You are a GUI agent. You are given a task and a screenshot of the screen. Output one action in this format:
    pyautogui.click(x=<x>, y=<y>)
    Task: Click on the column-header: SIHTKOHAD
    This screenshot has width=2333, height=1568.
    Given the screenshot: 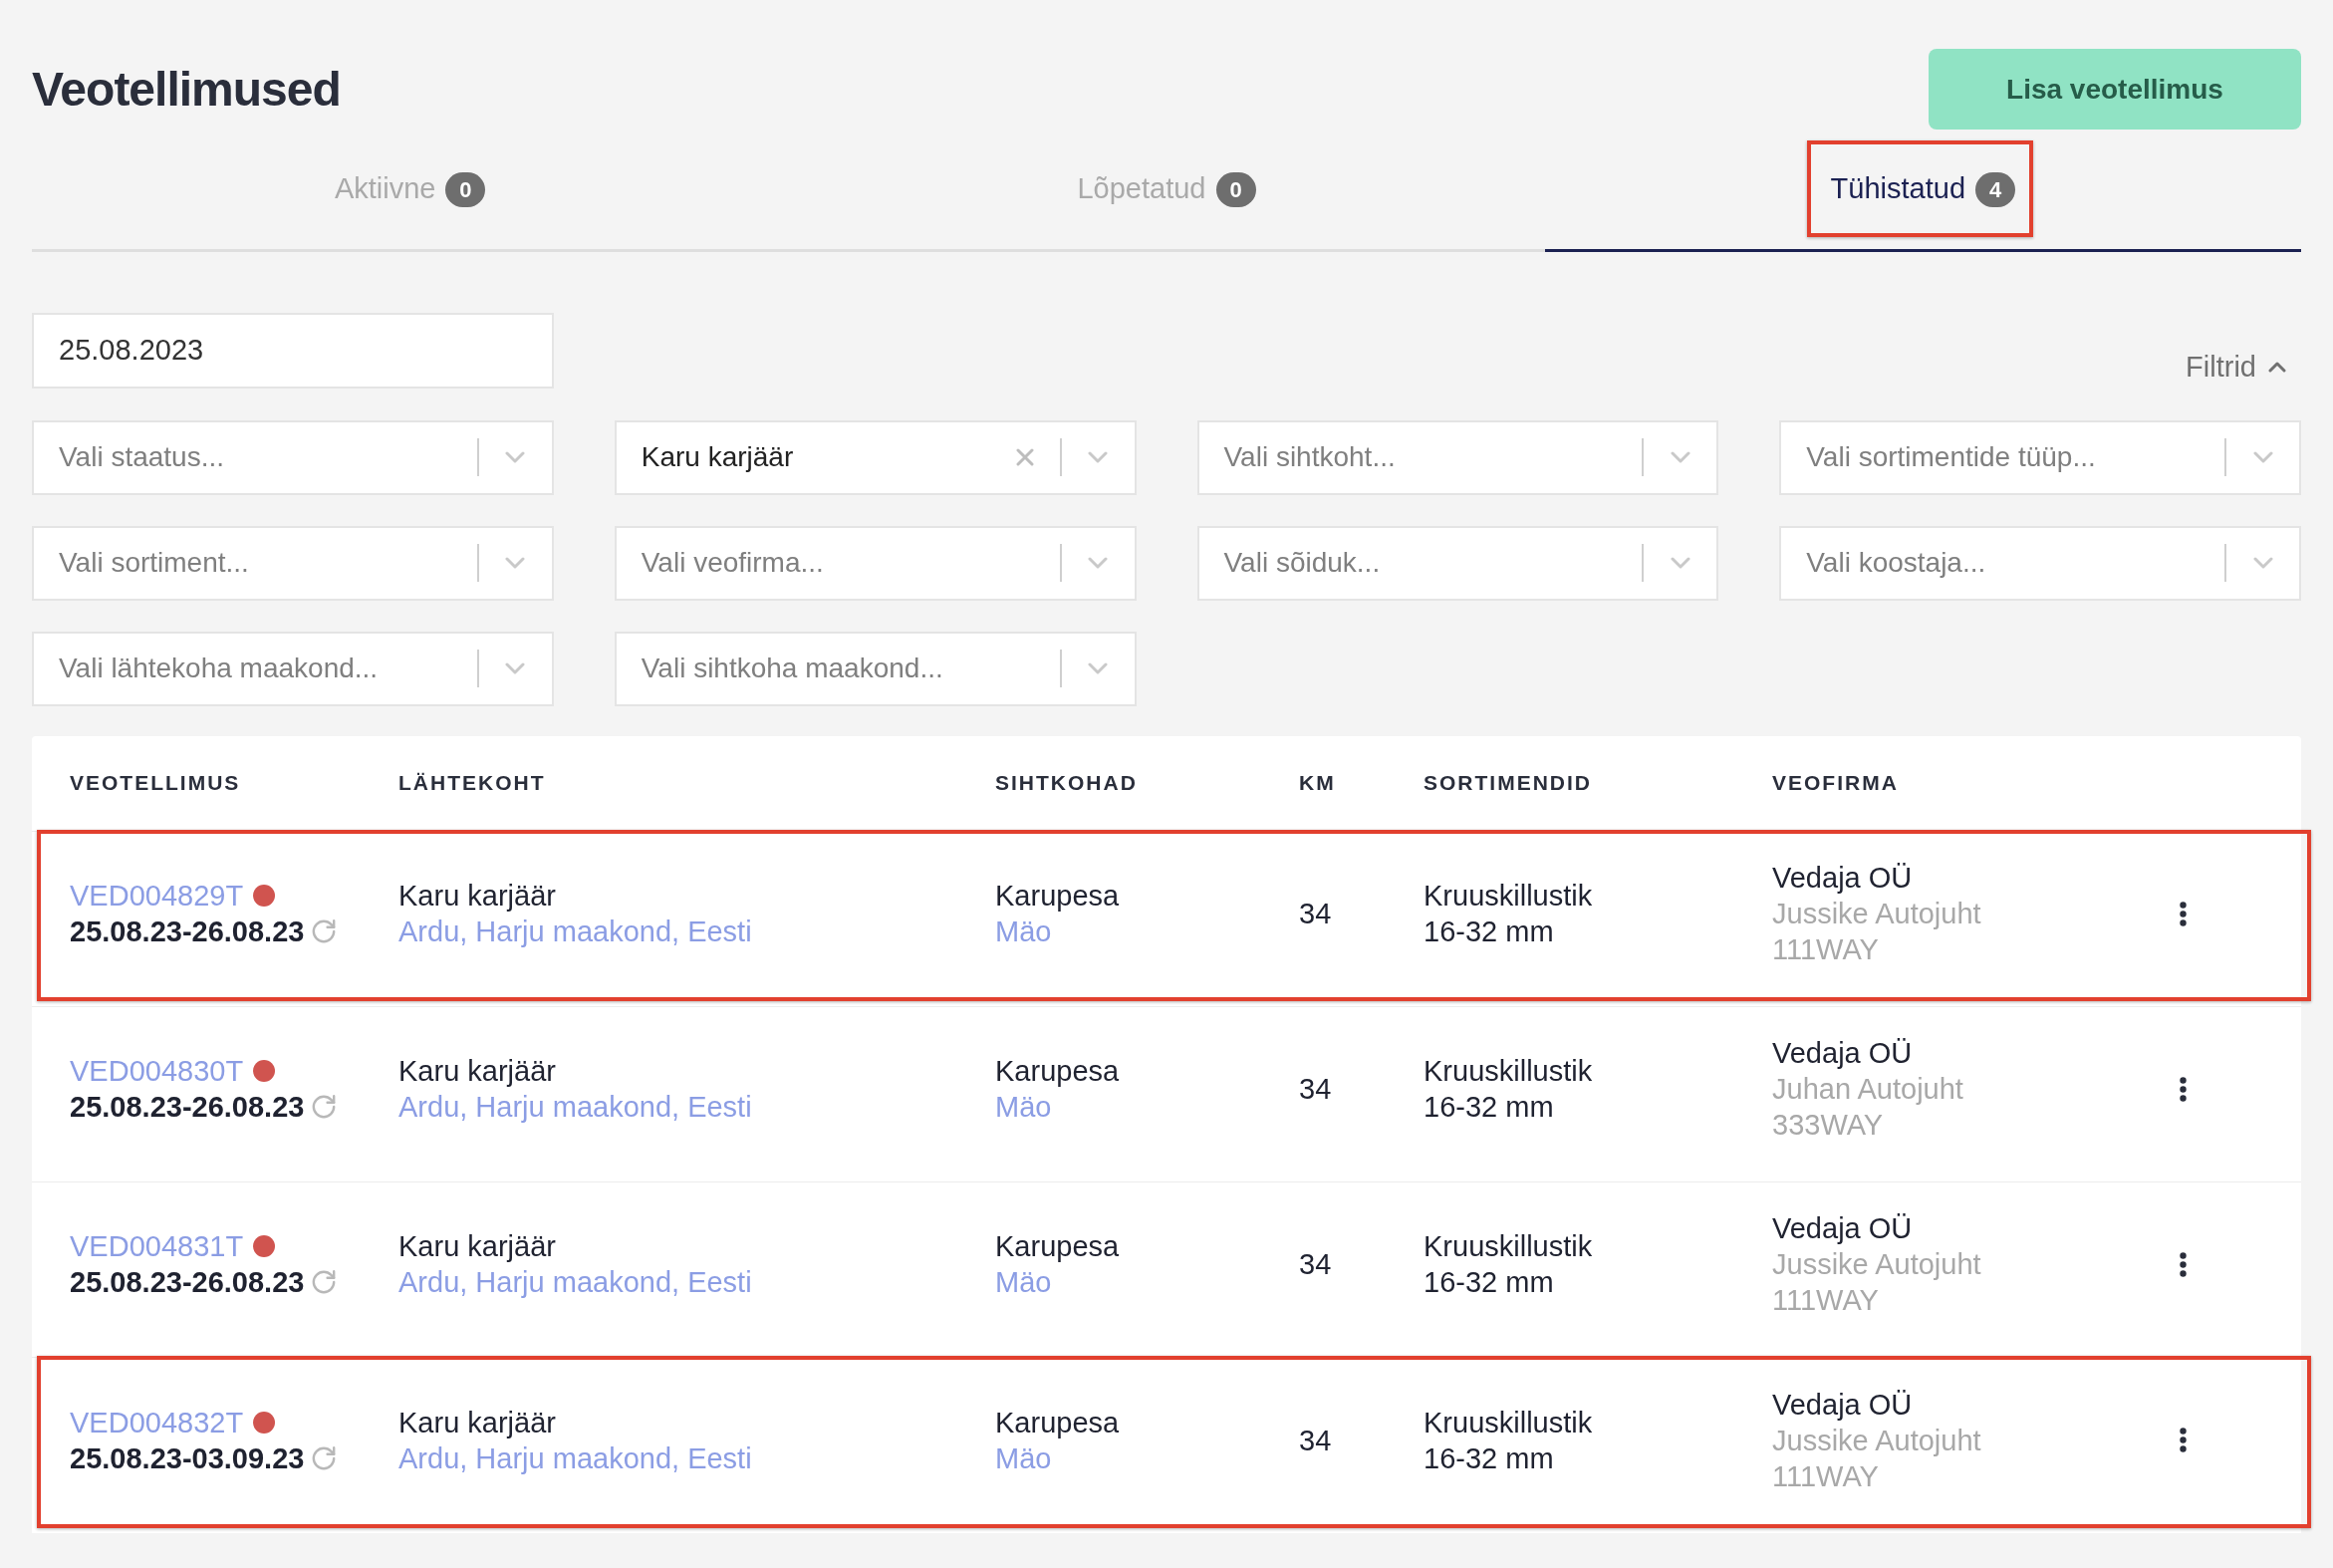 What is the action you would take?
    pyautogui.click(x=1066, y=783)
    